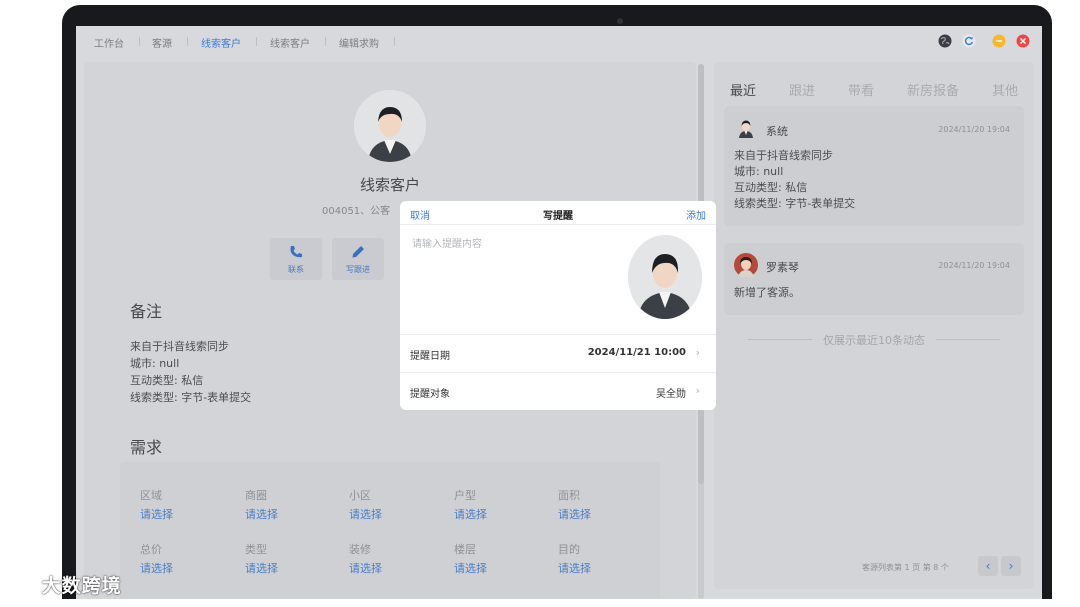 This screenshot has width=1080, height=607. What do you see at coordinates (945, 41) in the screenshot?
I see `globe-icon` at bounding box center [945, 41].